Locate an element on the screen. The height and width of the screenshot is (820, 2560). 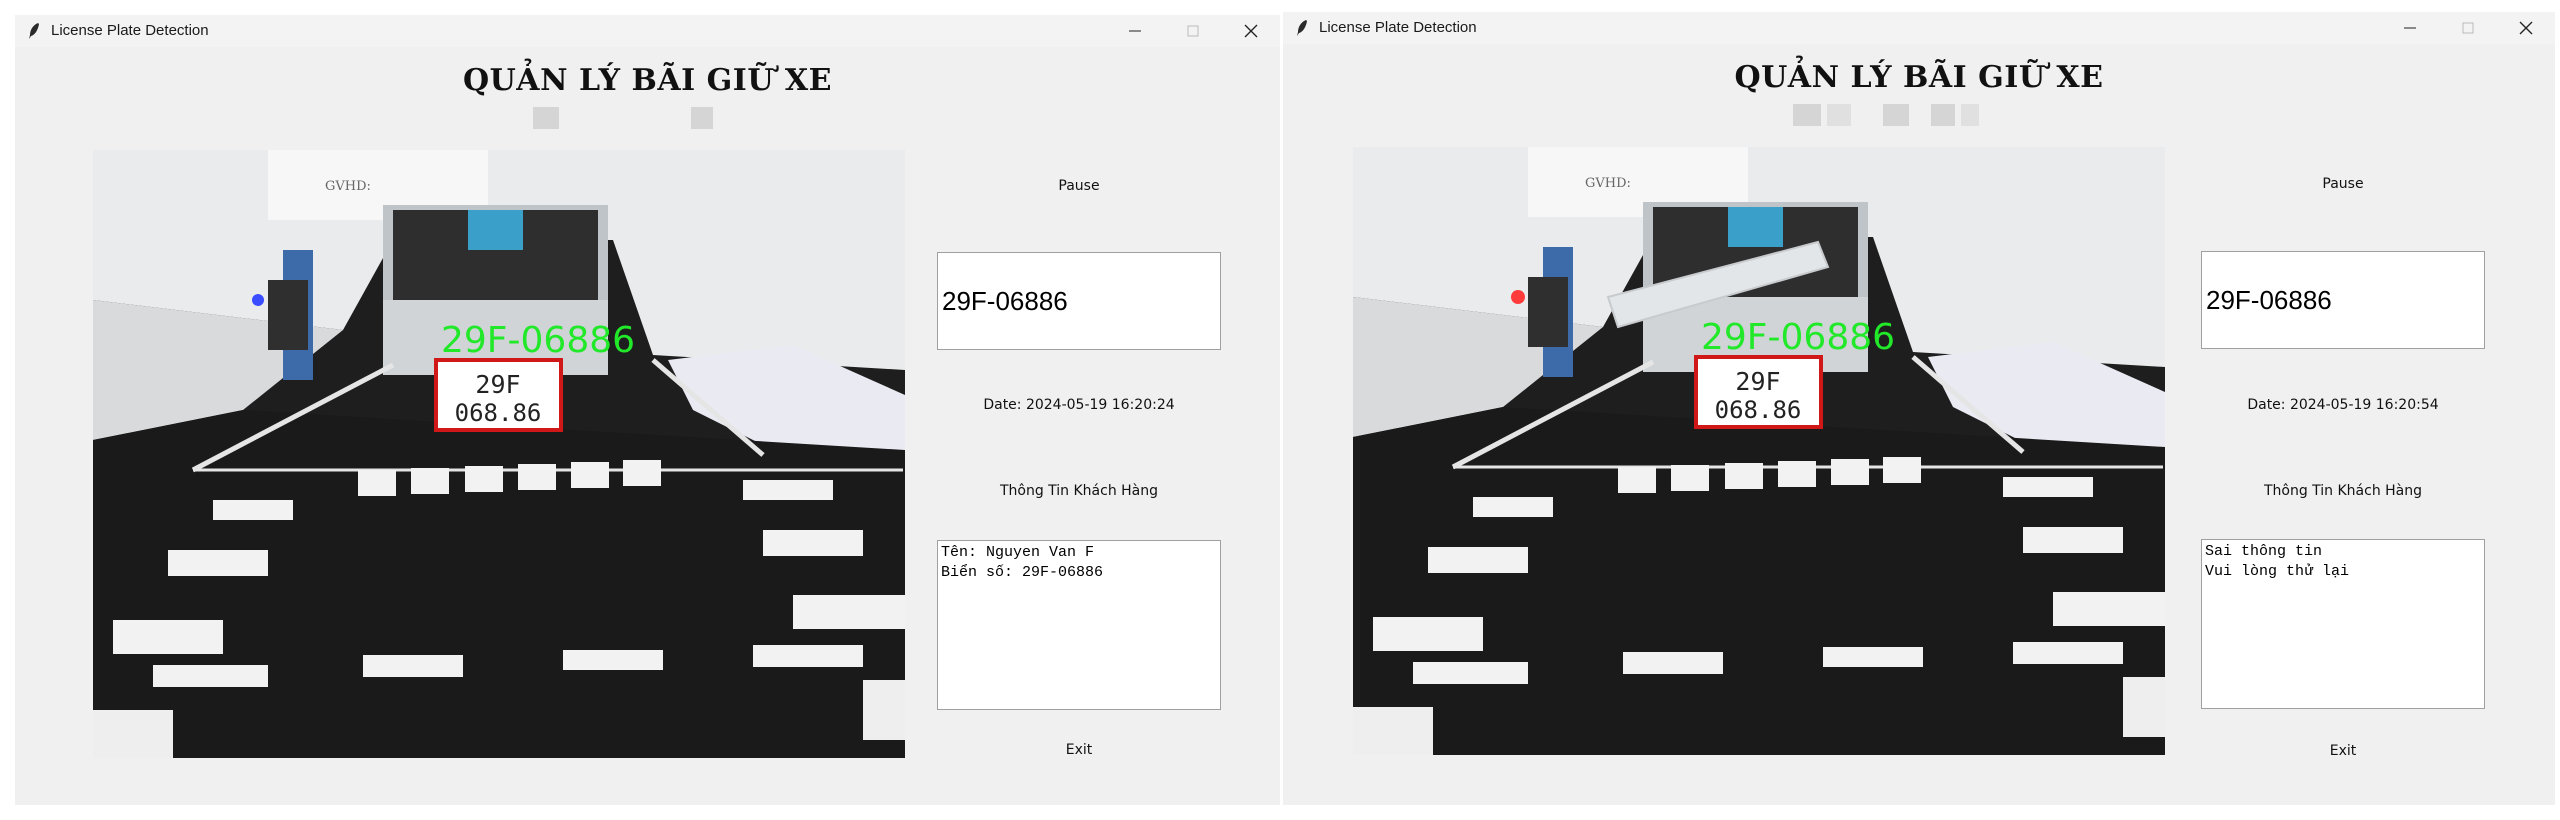
date-label: Date: 2024-05-19 16:20:24 is located at coordinates (1079, 405).